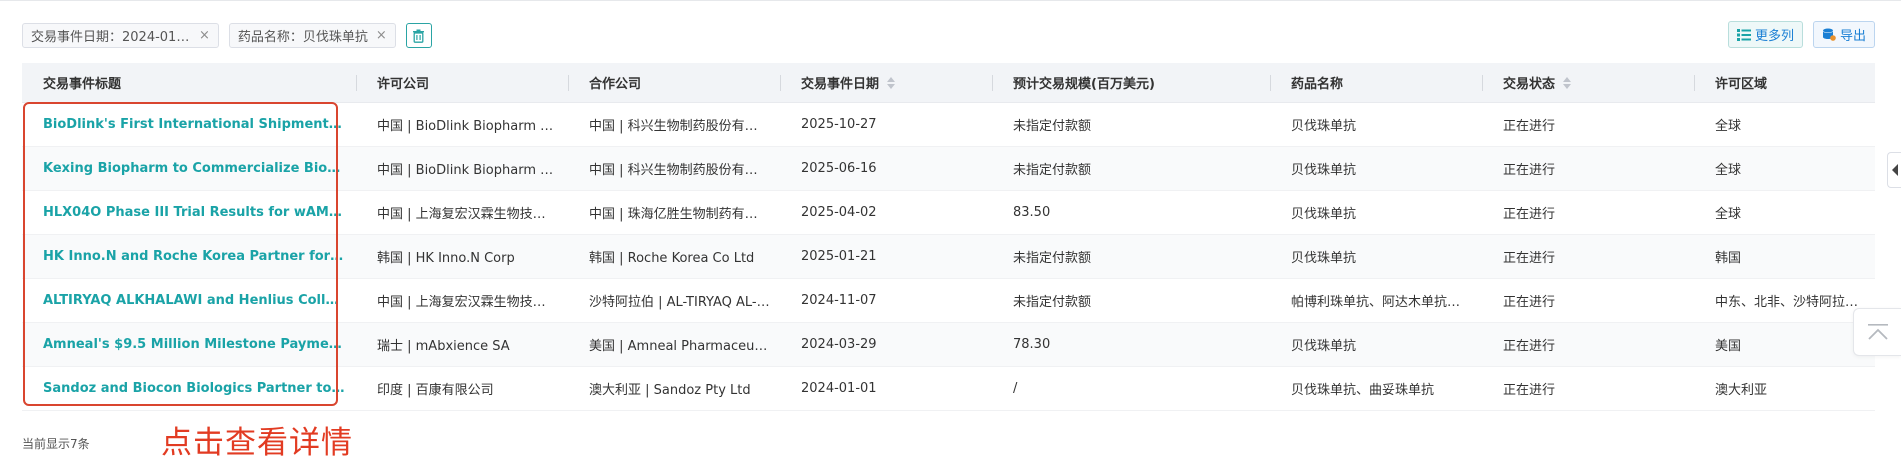 This screenshot has width=1901, height=476. I want to click on caret-left-icon, so click(1894, 170).